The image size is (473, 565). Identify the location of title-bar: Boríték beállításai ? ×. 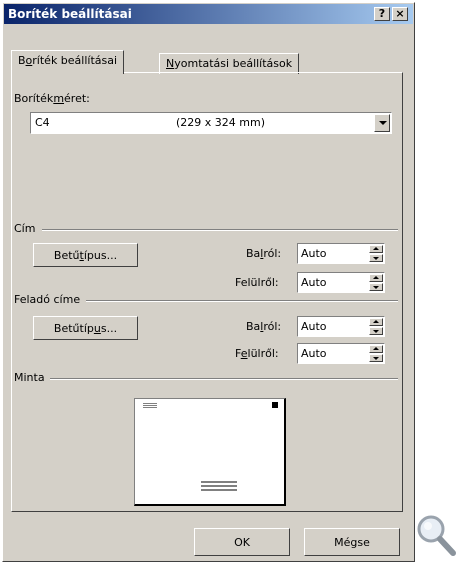
(208, 14).